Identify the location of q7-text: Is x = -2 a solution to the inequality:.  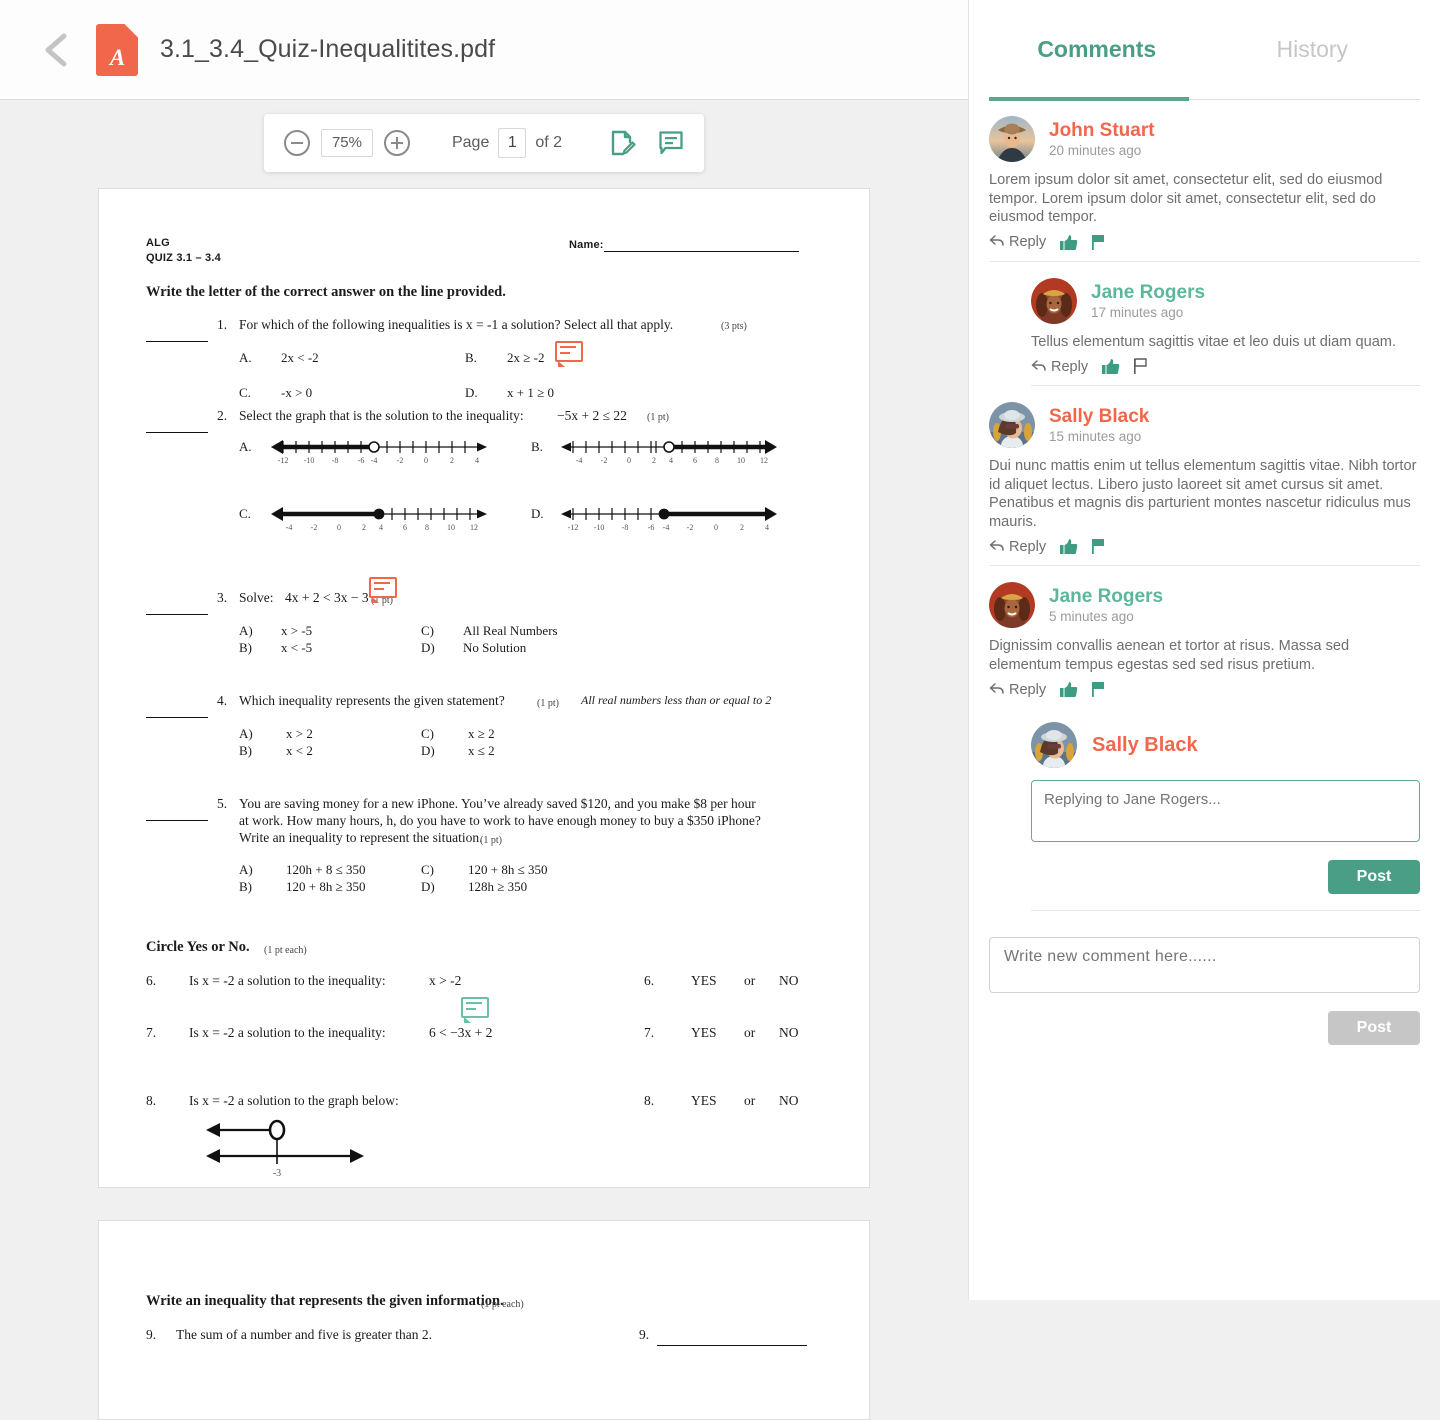
(287, 1032).